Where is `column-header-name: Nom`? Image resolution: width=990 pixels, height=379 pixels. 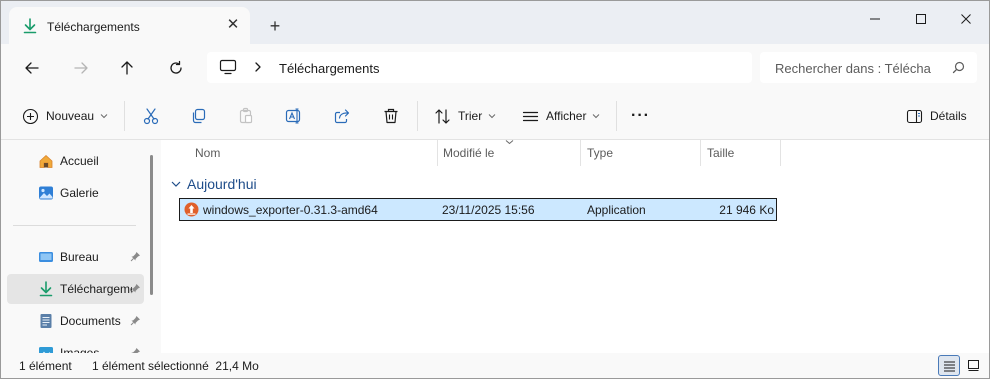
column-header-name: Nom is located at coordinates (315, 153).